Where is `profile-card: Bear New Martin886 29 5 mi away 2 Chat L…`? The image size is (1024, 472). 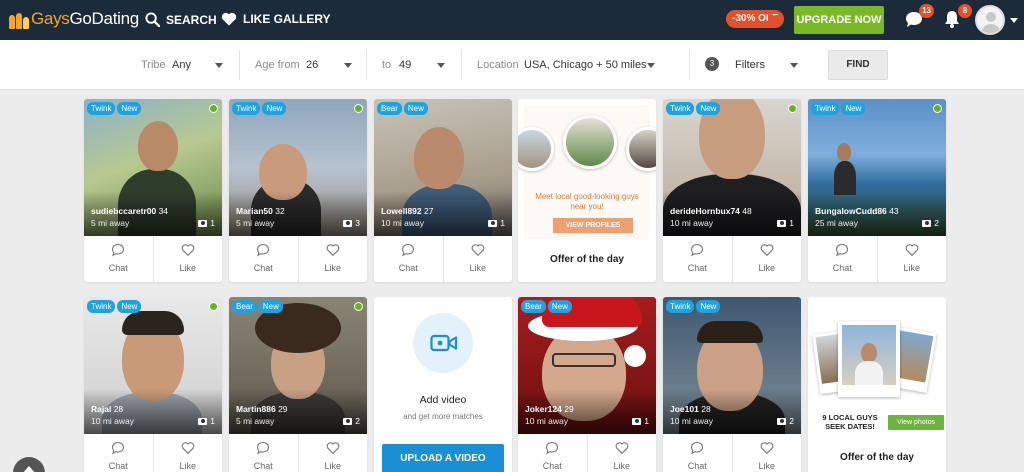
profile-card: Bear New Martin886 29 5 mi away 2 Chat L… is located at coordinates (298, 384).